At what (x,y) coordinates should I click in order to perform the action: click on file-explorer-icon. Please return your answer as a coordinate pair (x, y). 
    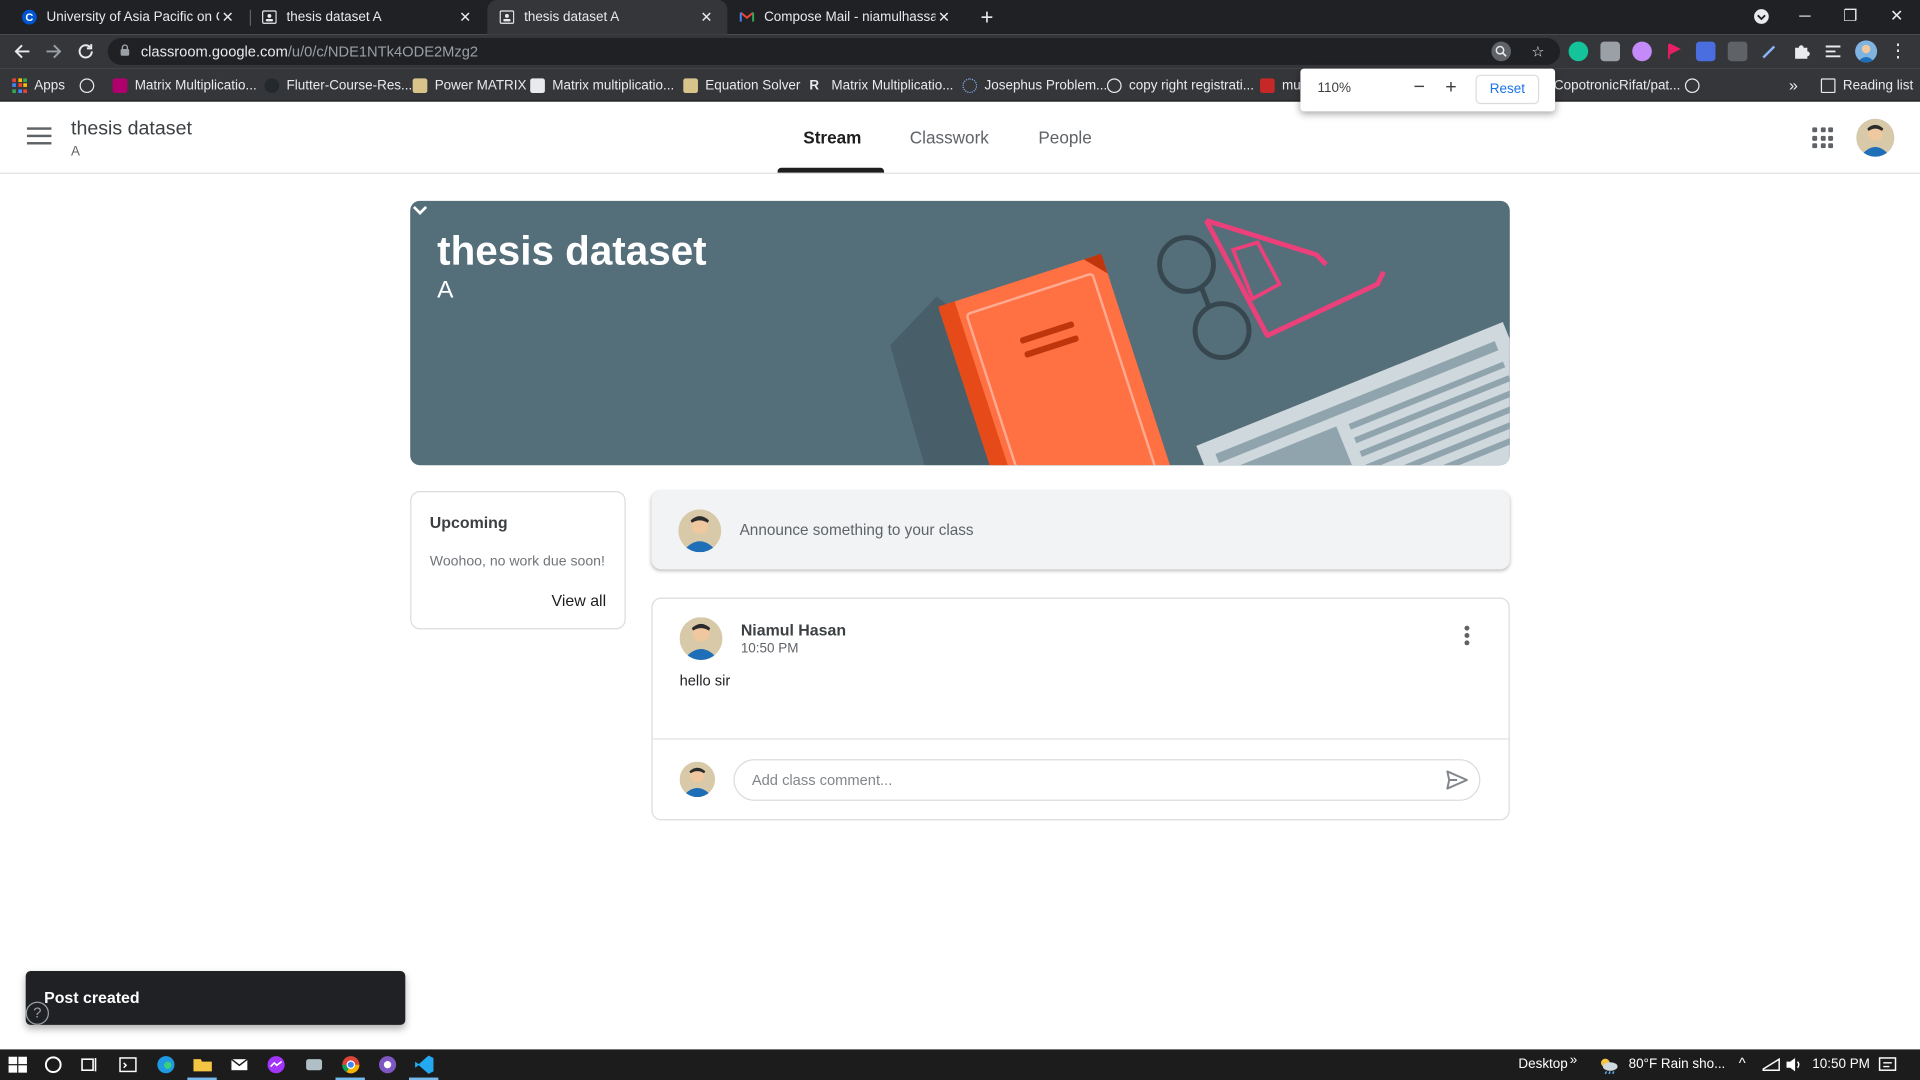
    Looking at the image, I should click on (202, 1064).